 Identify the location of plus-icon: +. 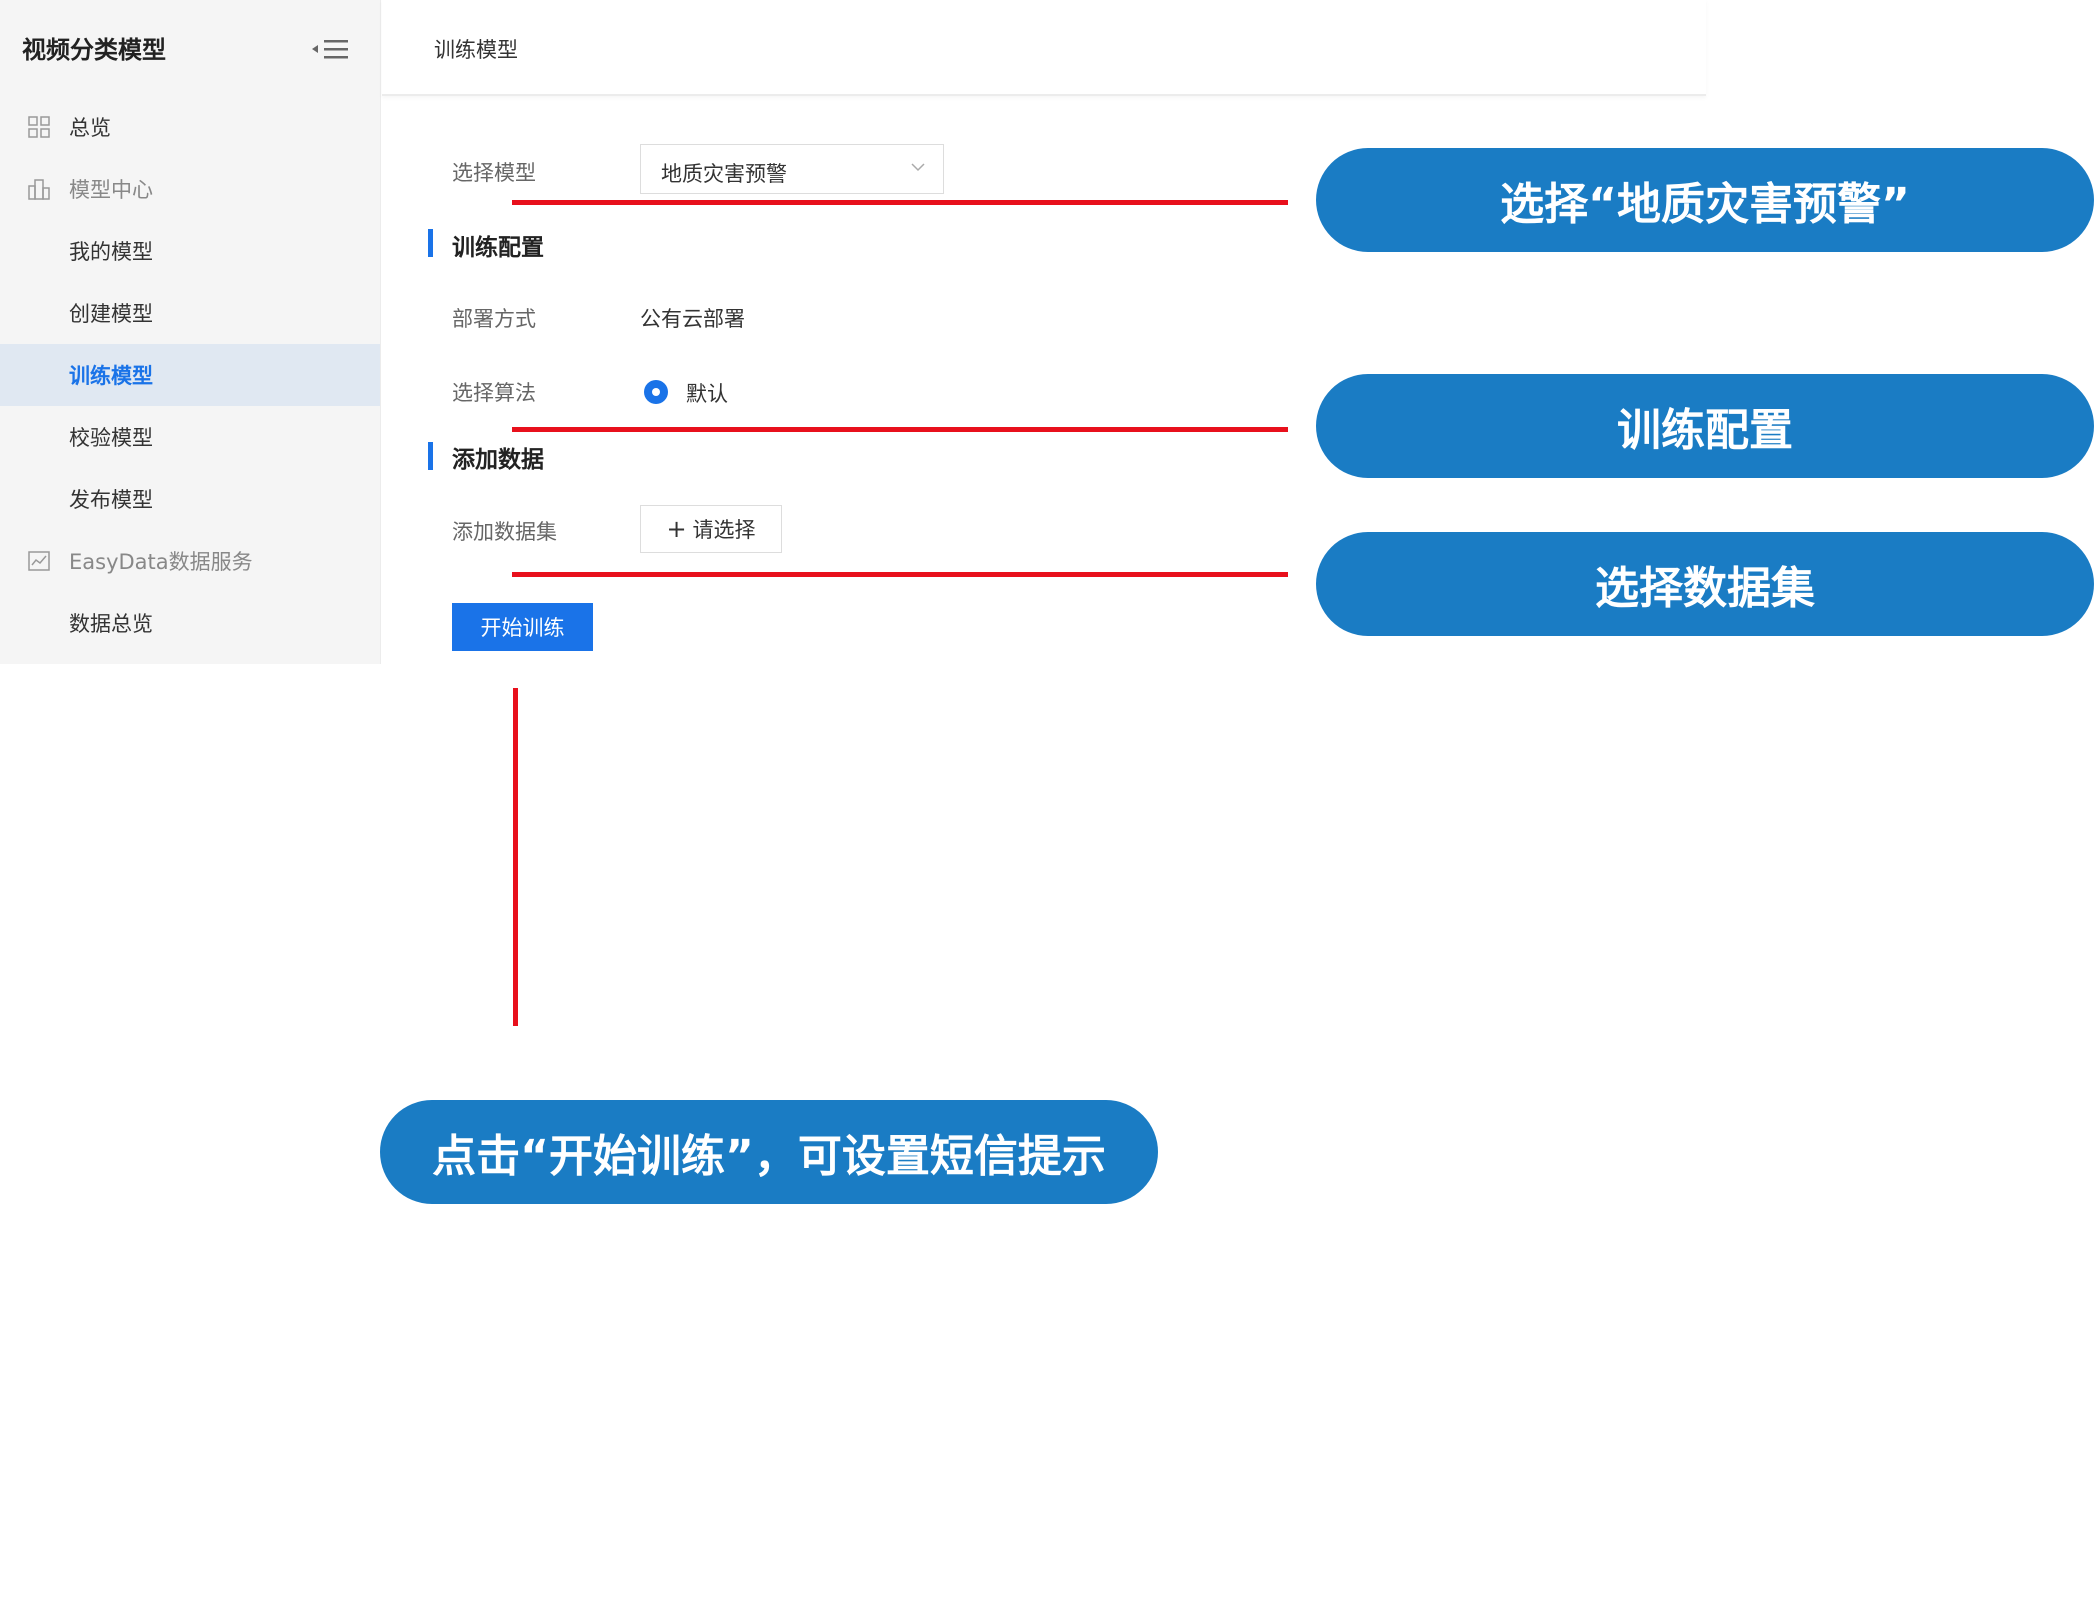
(676, 529).